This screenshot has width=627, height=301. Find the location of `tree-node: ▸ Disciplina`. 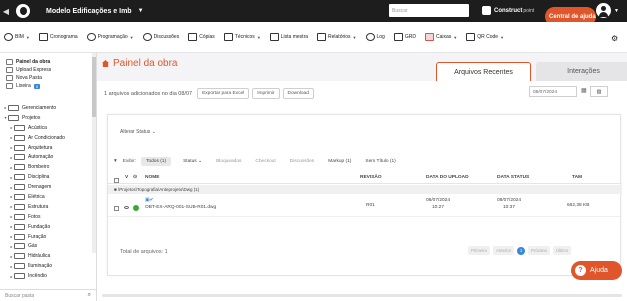

tree-node: ▸ Disciplina is located at coordinates (46, 177).